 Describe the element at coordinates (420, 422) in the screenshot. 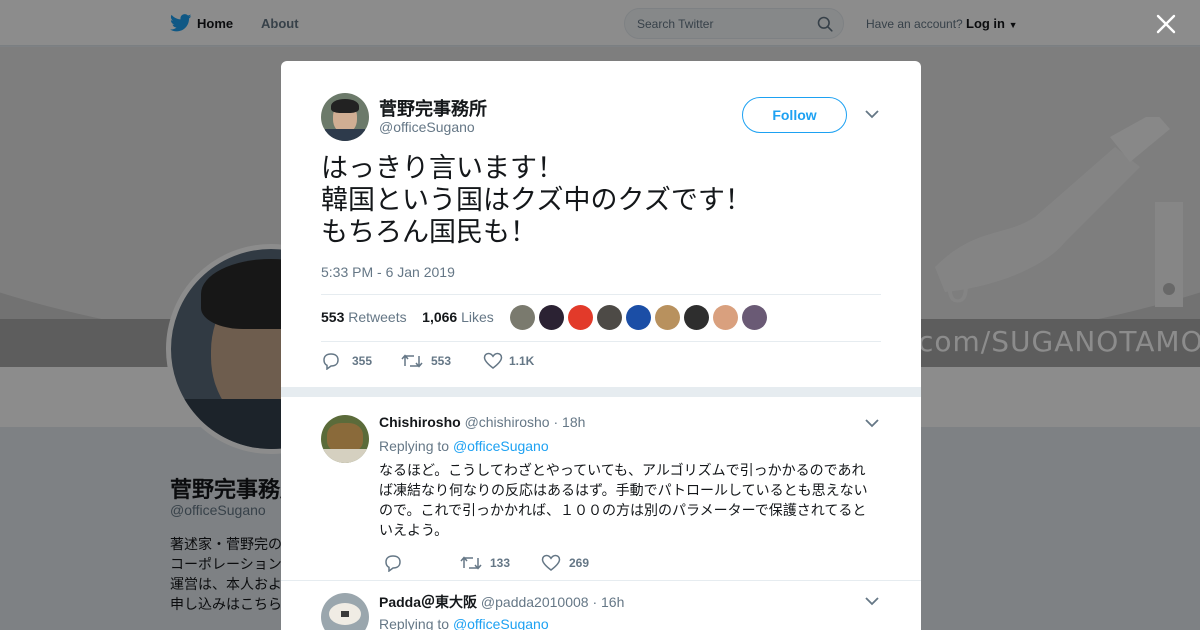

I see `reply-author-name: Chishirosho` at that location.